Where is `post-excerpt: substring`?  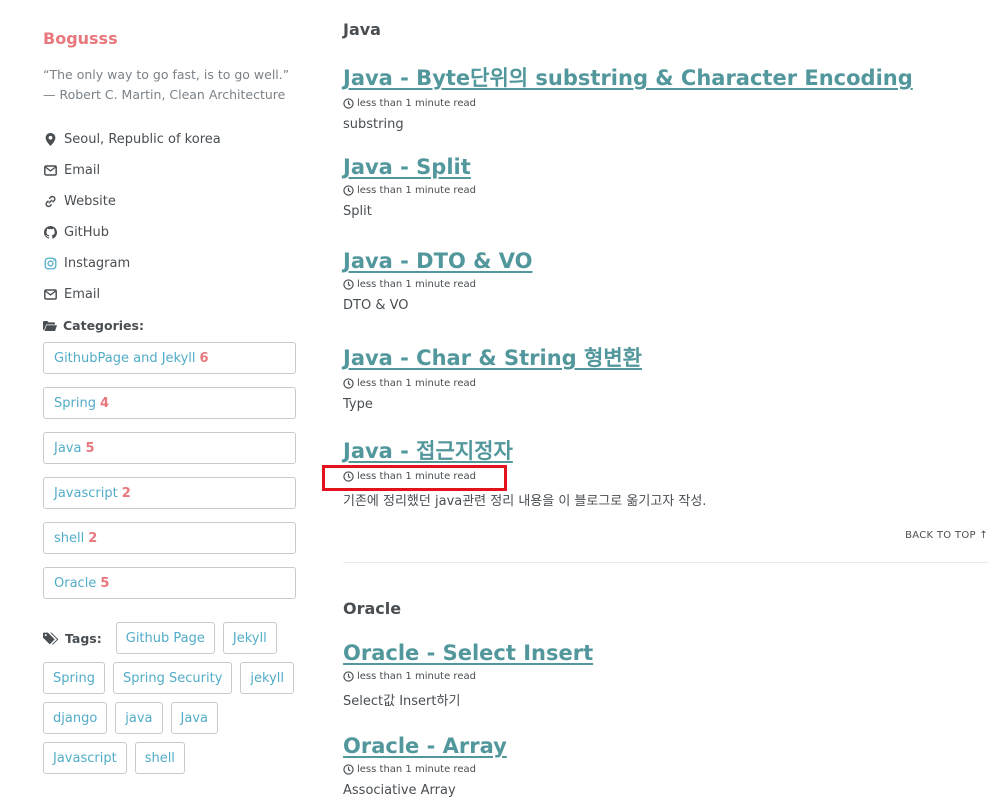
post-excerpt: substring is located at coordinates (373, 124).